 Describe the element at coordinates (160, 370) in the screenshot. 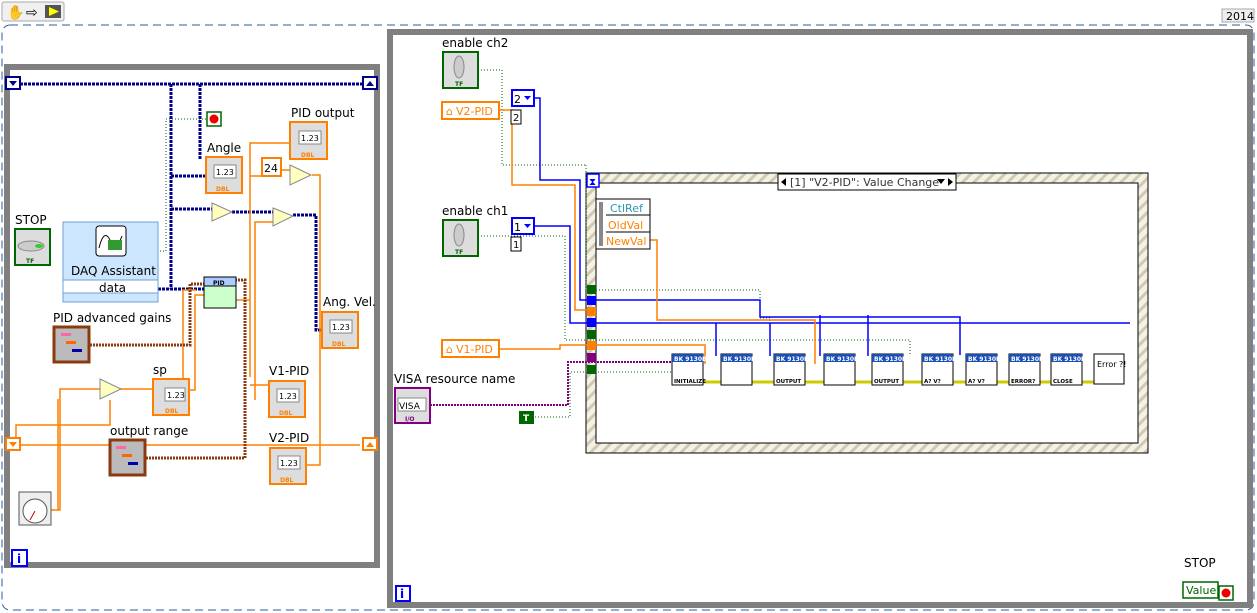

I see `svg-text: sp` at that location.